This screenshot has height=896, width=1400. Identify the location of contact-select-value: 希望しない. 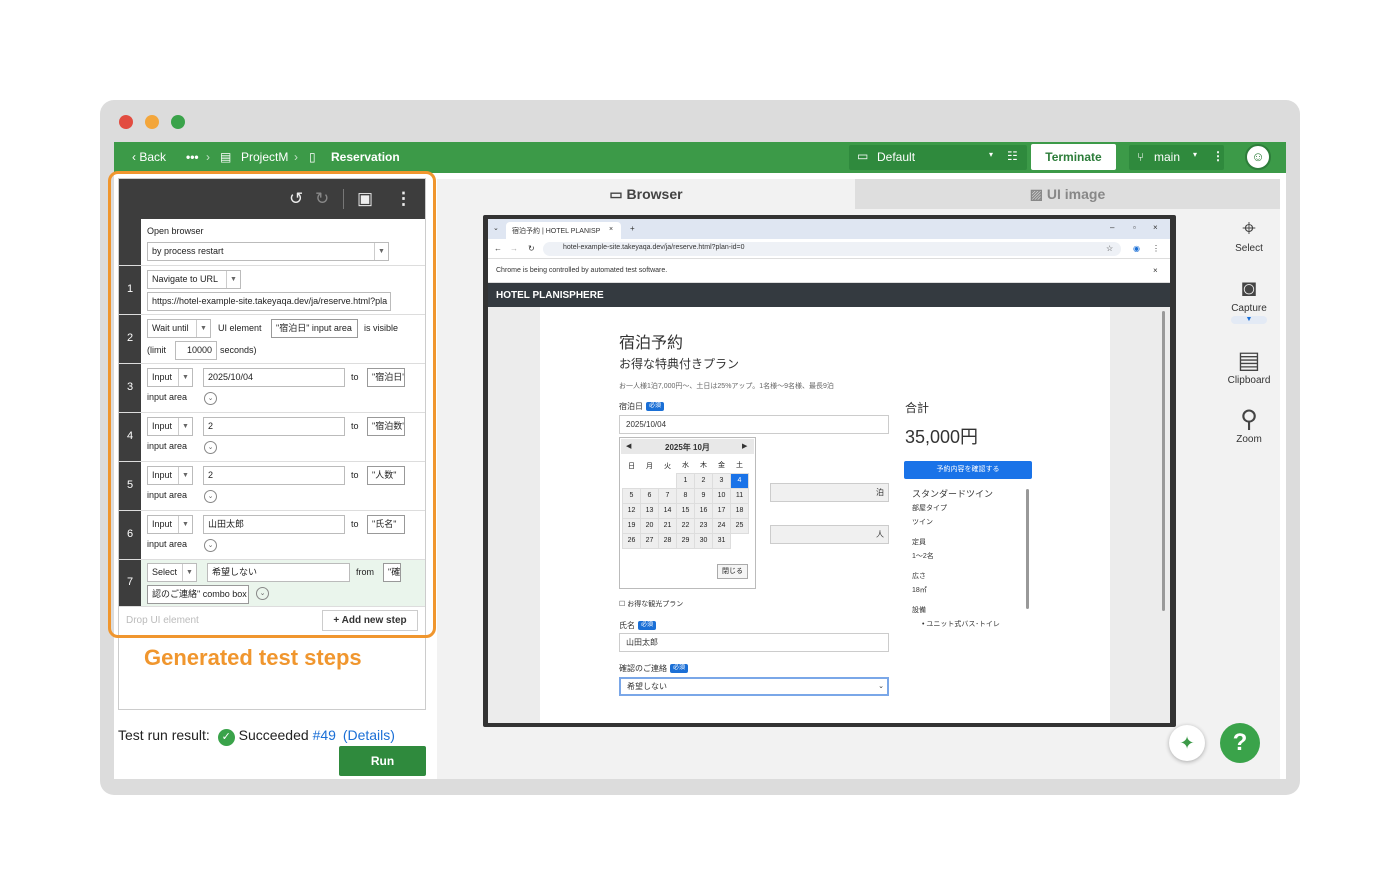
(647, 686).